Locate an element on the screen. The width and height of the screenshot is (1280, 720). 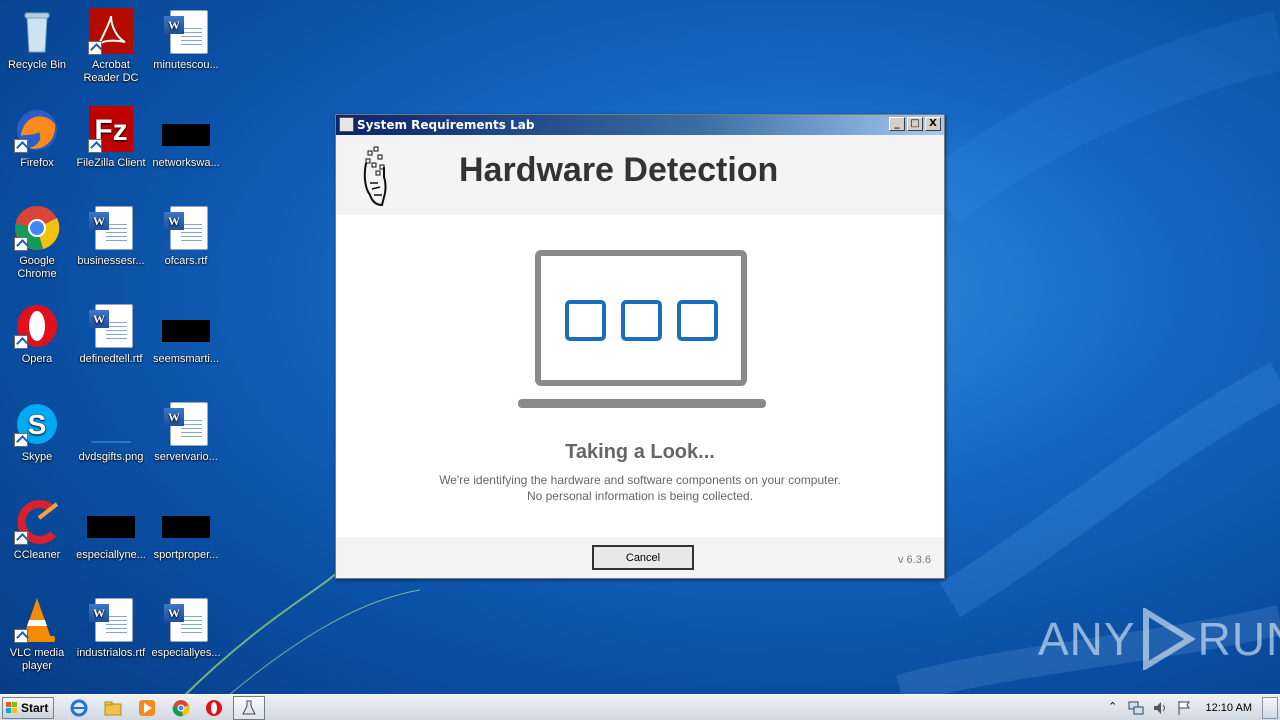
system-tray: ⌃ 12:10 AM is located at coordinates (1192, 707).